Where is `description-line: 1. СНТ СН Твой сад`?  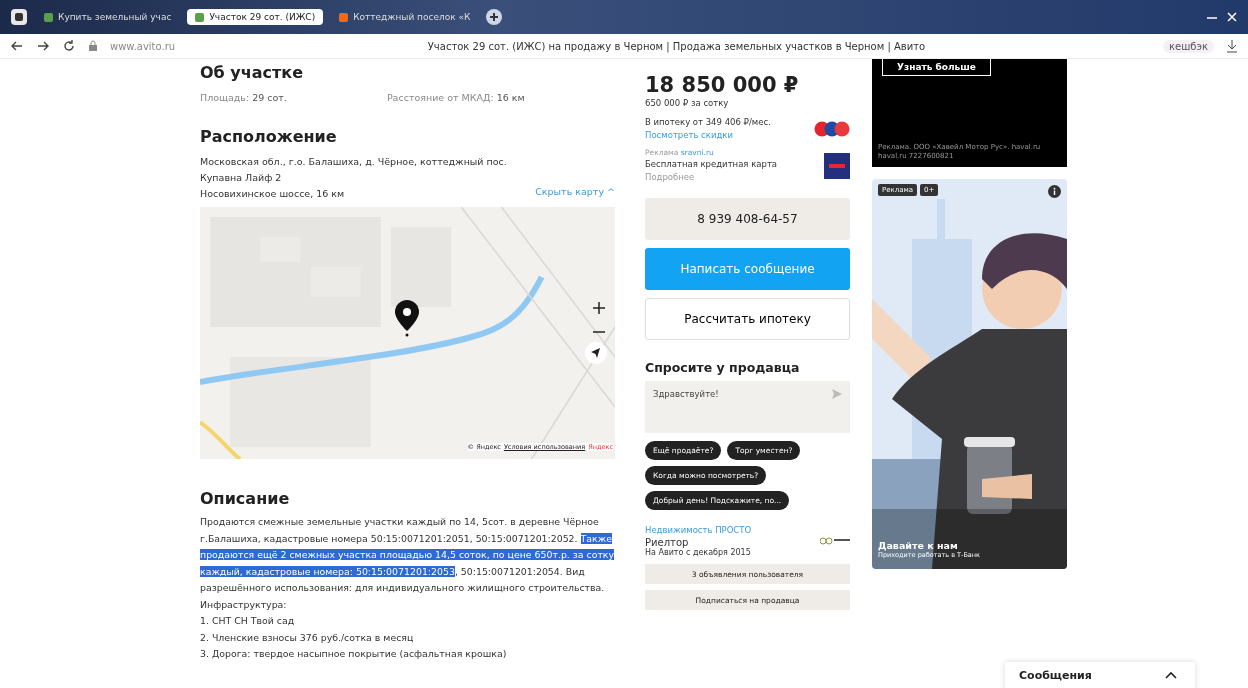 description-line: 1. СНТ СН Твой сад is located at coordinates (248, 621).